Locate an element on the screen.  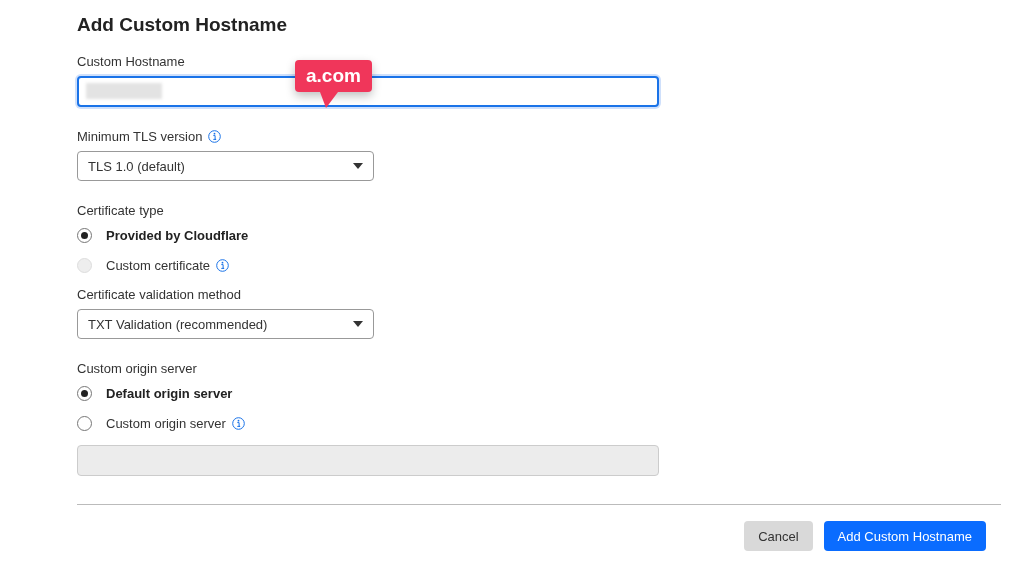
radio-label: Provided by Cloudflare is located at coordinates (177, 235).